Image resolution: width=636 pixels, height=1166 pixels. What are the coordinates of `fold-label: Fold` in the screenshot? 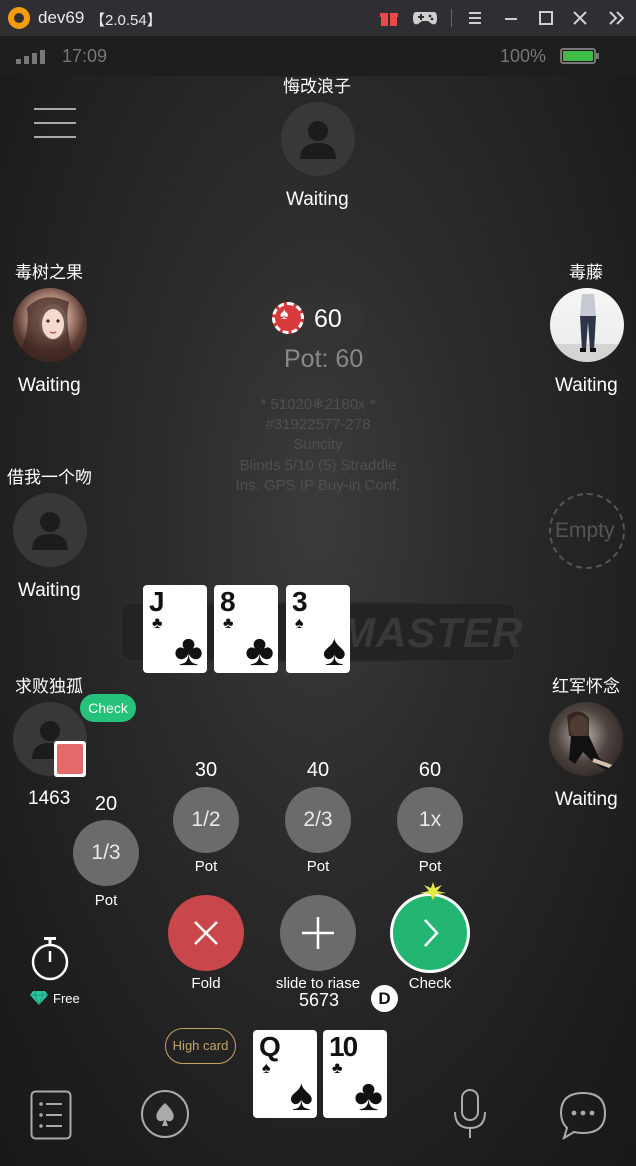 It's located at (206, 983).